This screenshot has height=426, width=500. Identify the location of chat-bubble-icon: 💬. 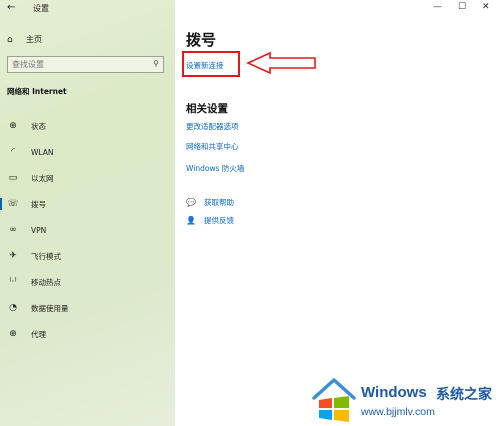
(191, 202).